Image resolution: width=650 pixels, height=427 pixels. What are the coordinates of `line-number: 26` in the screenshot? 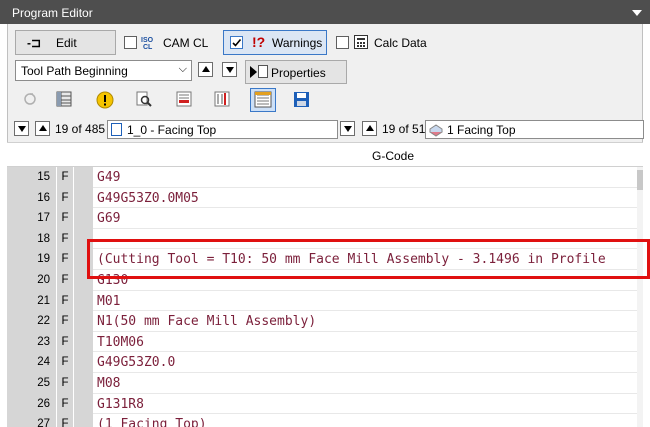 It's located at (32, 404).